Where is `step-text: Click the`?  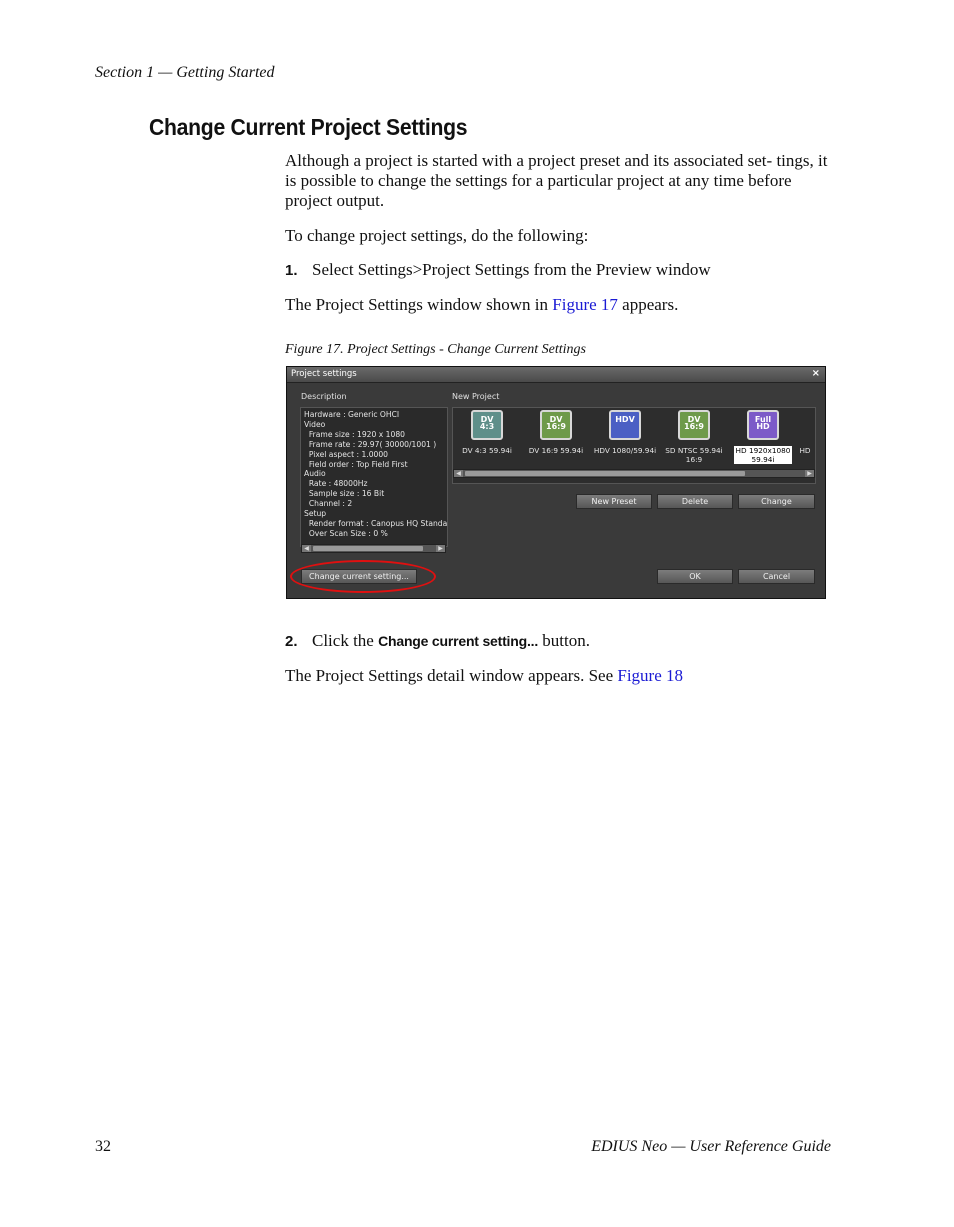 step-text: Click the is located at coordinates (345, 640).